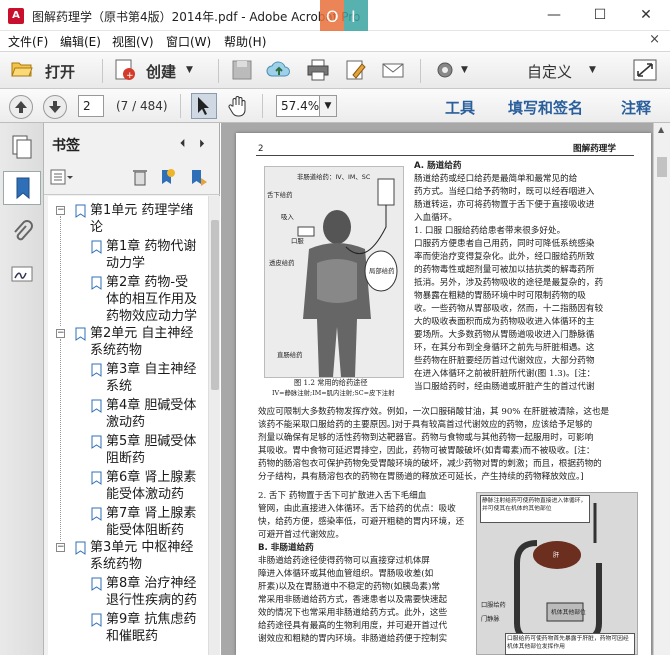  What do you see at coordinates (504, 387) in the screenshot?
I see `text-line: 当口服给药时，经由肠道或肝脏产生的首过代谢` at bounding box center [504, 387].